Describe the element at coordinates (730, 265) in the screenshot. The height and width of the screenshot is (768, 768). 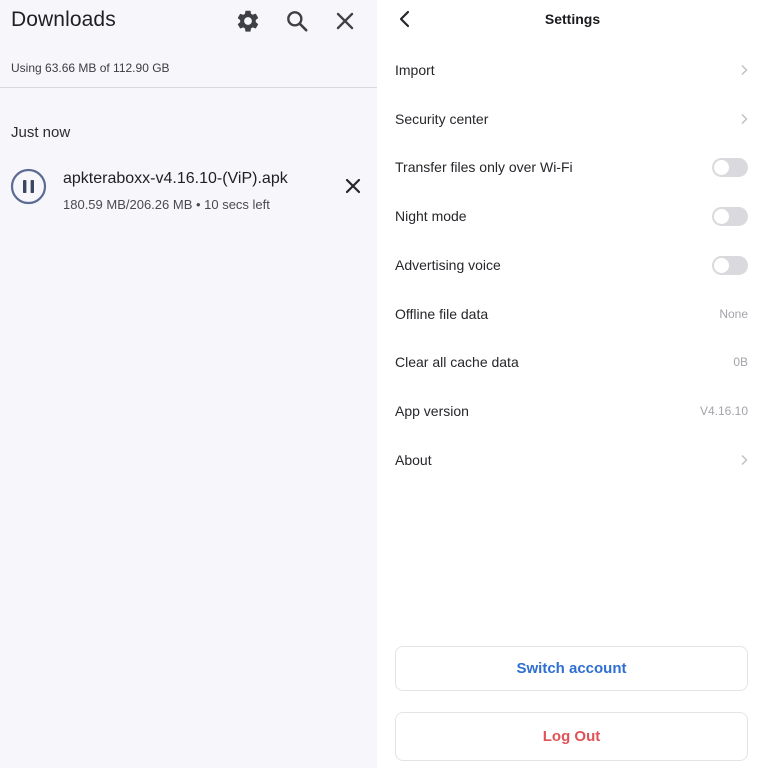
I see `advertising-voice-toggle` at that location.